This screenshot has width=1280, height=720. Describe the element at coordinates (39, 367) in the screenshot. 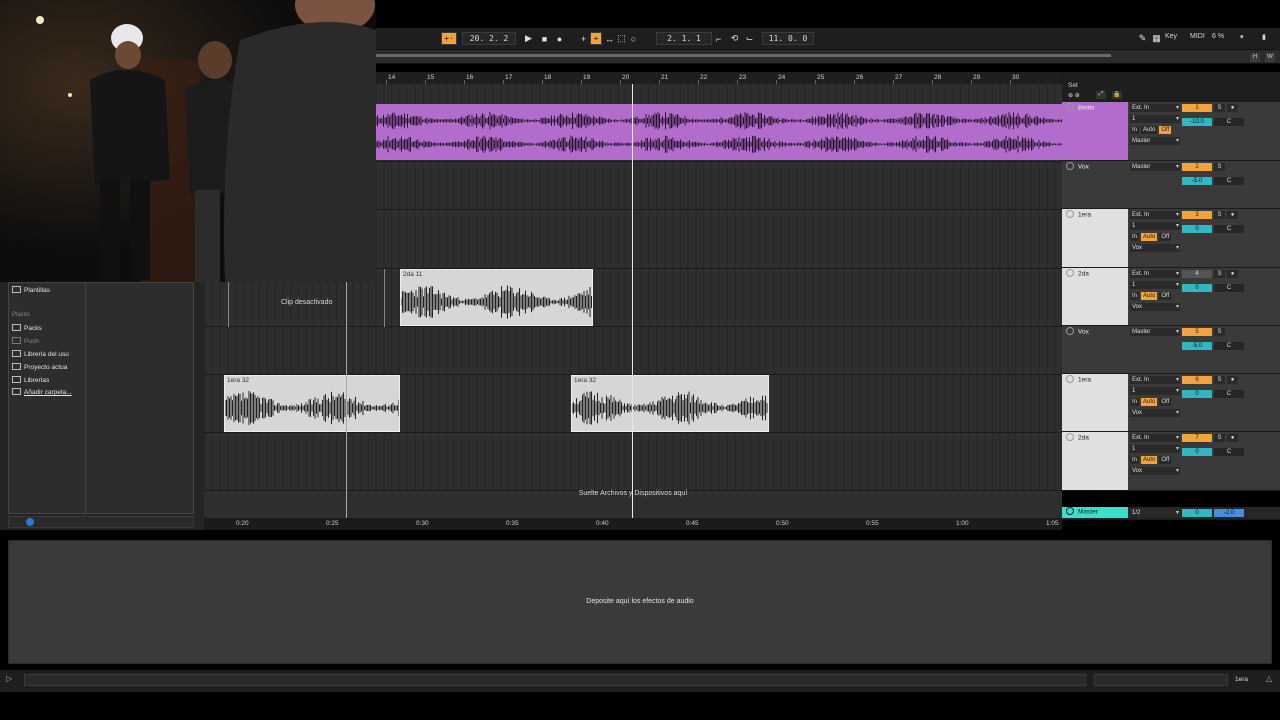

I see `browser-current-project: Proyecto actua` at that location.